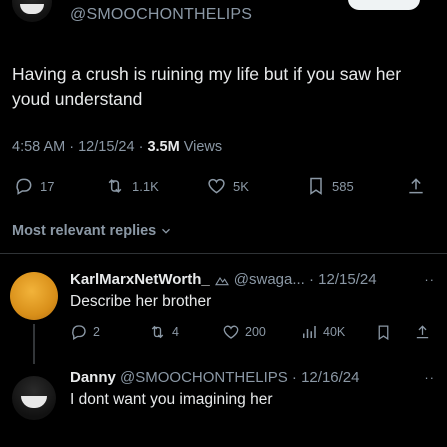 This screenshot has width=447, height=447. I want to click on reply-reply-count: 2, so click(96, 332).